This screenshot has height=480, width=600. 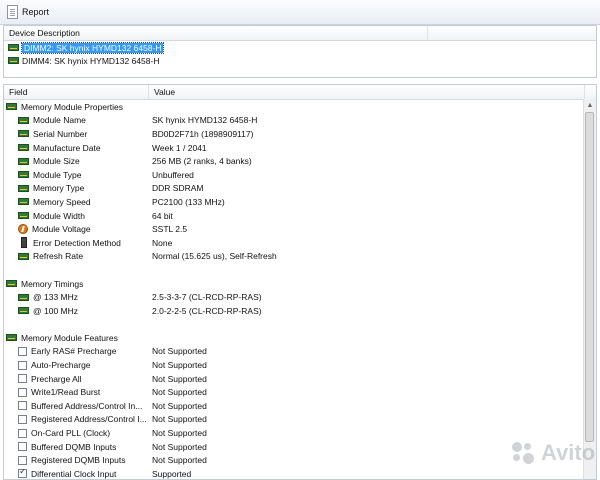 I want to click on field-cell: Early RAS# Precharge, so click(x=76, y=351).